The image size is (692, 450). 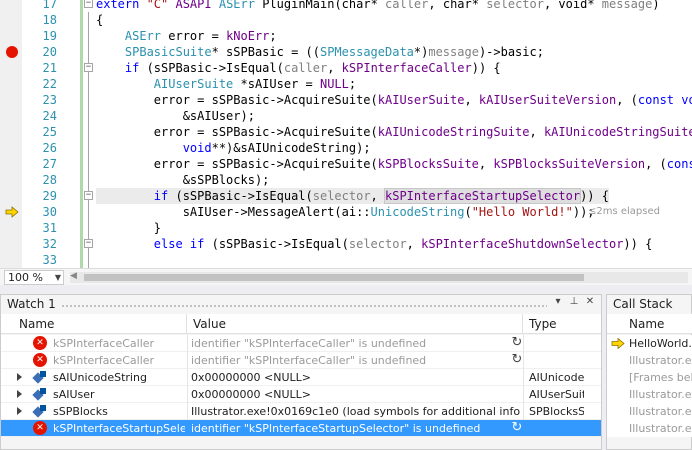 I want to click on code-line: 28 &sSPBlocks);, so click(x=346, y=180).